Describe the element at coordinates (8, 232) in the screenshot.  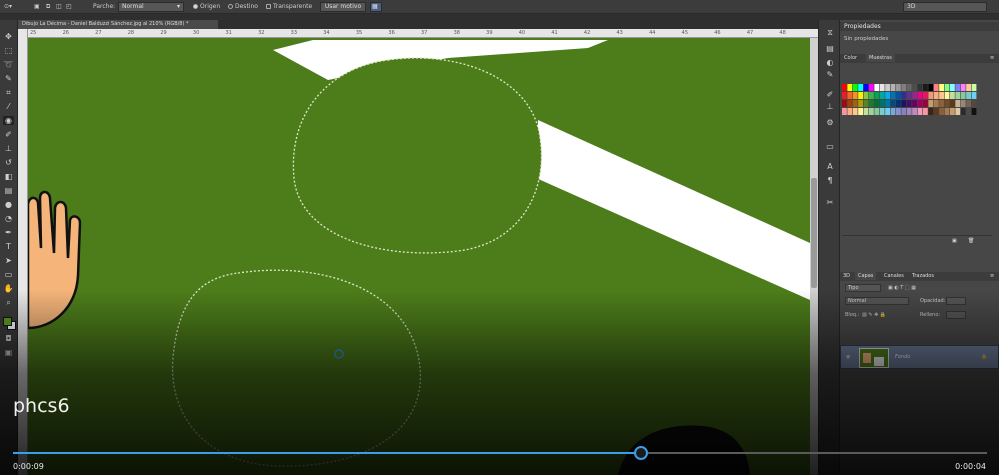
I see `pen-tool-icon: ✒` at that location.